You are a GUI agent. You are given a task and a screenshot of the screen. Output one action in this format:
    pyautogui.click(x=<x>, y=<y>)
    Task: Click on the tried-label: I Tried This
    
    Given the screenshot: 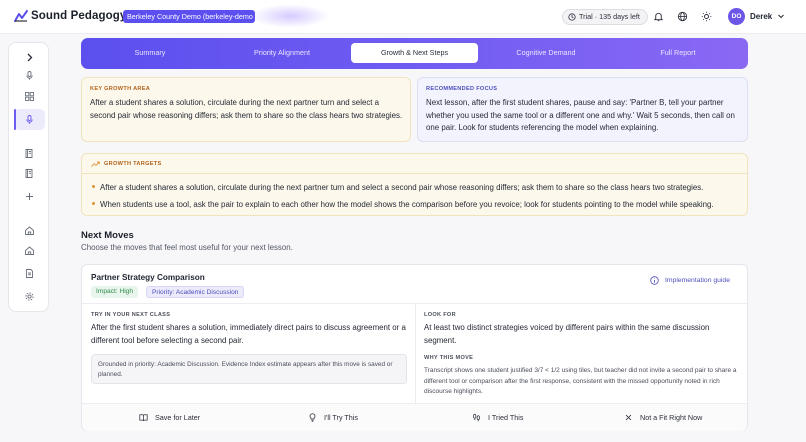 What is the action you would take?
    pyautogui.click(x=506, y=417)
    